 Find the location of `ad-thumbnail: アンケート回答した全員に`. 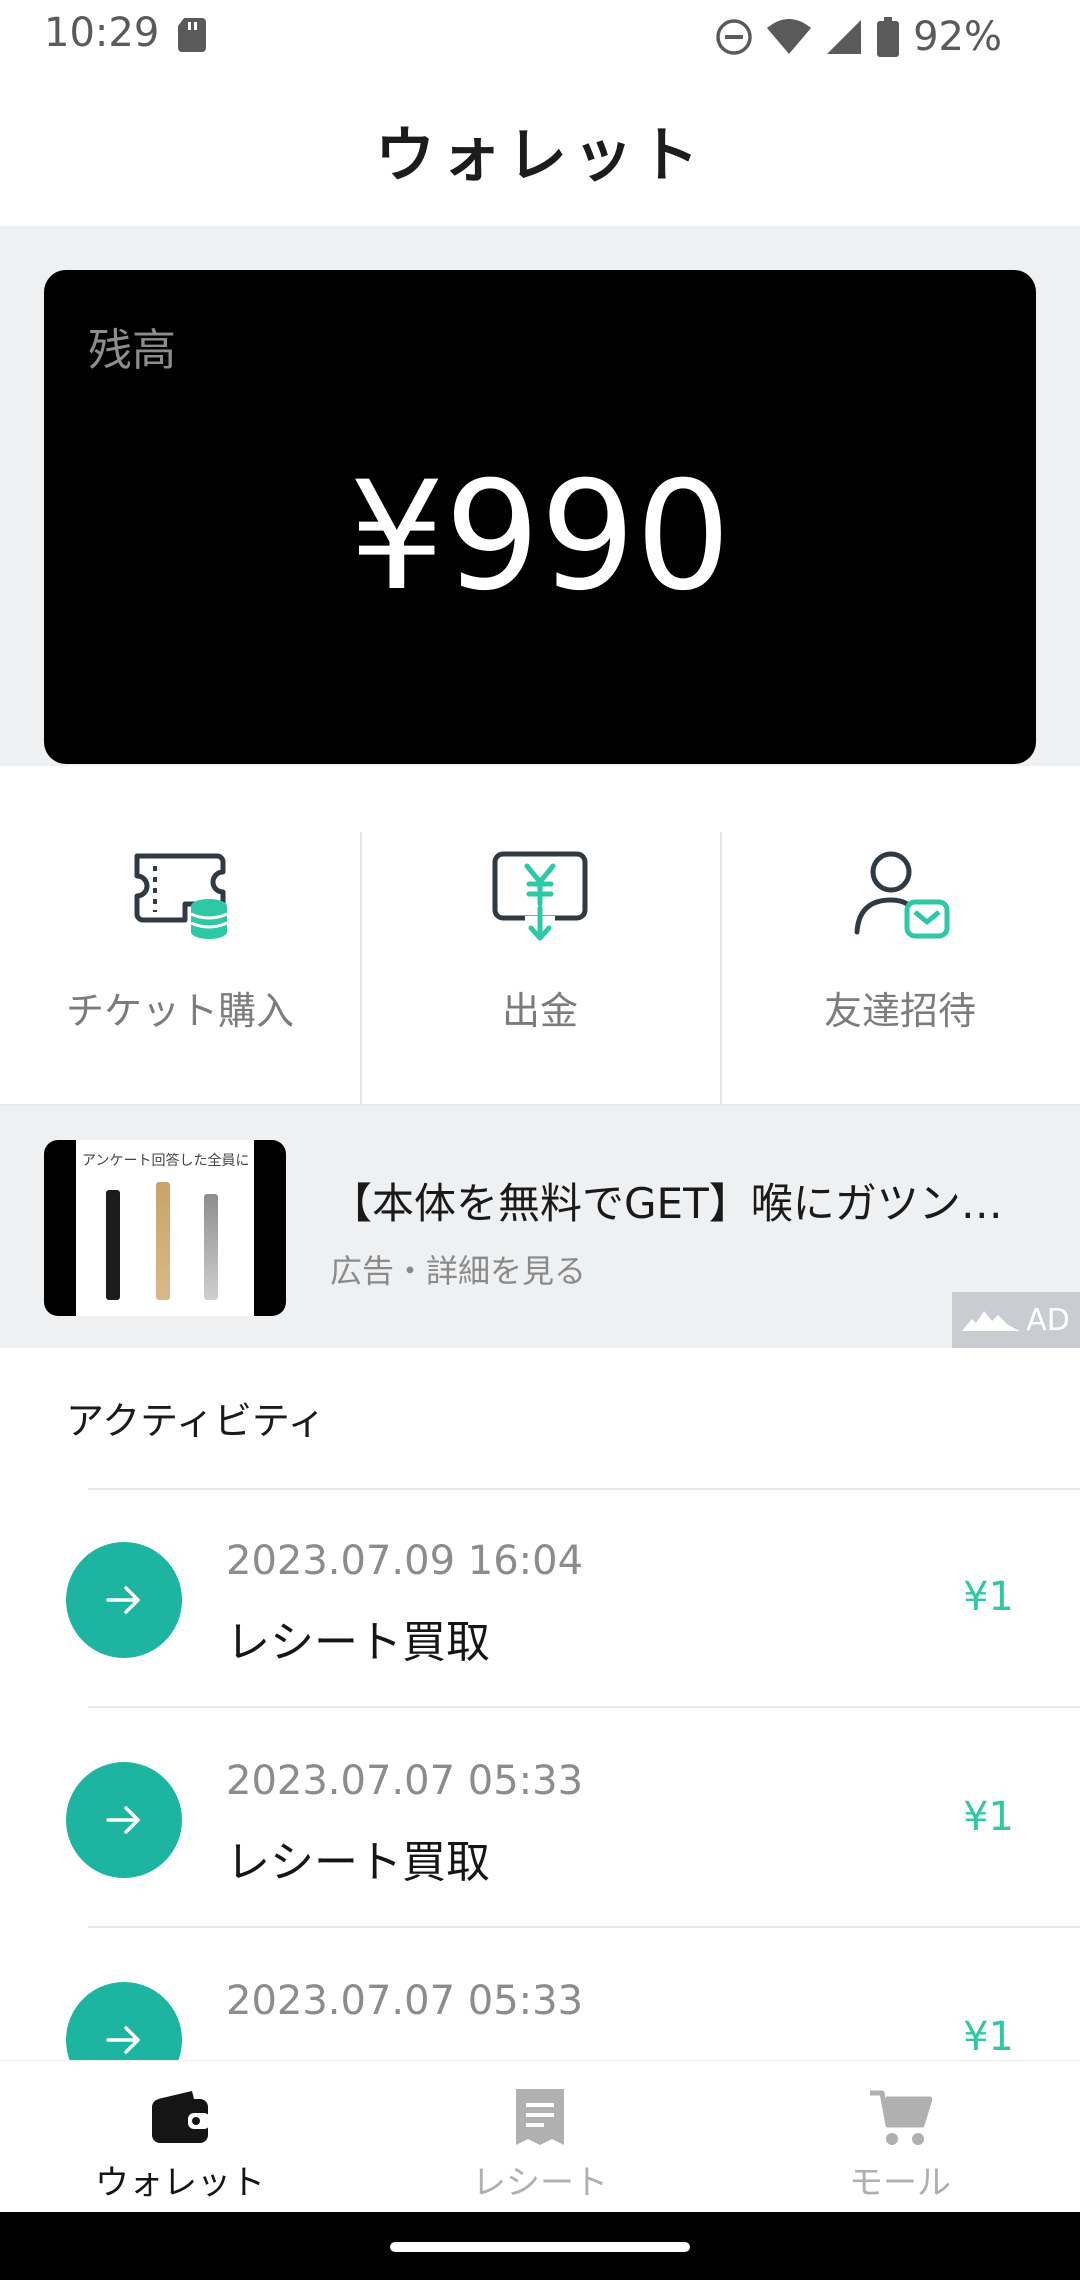

ad-thumbnail: アンケート回答した全員に is located at coordinates (165, 1228).